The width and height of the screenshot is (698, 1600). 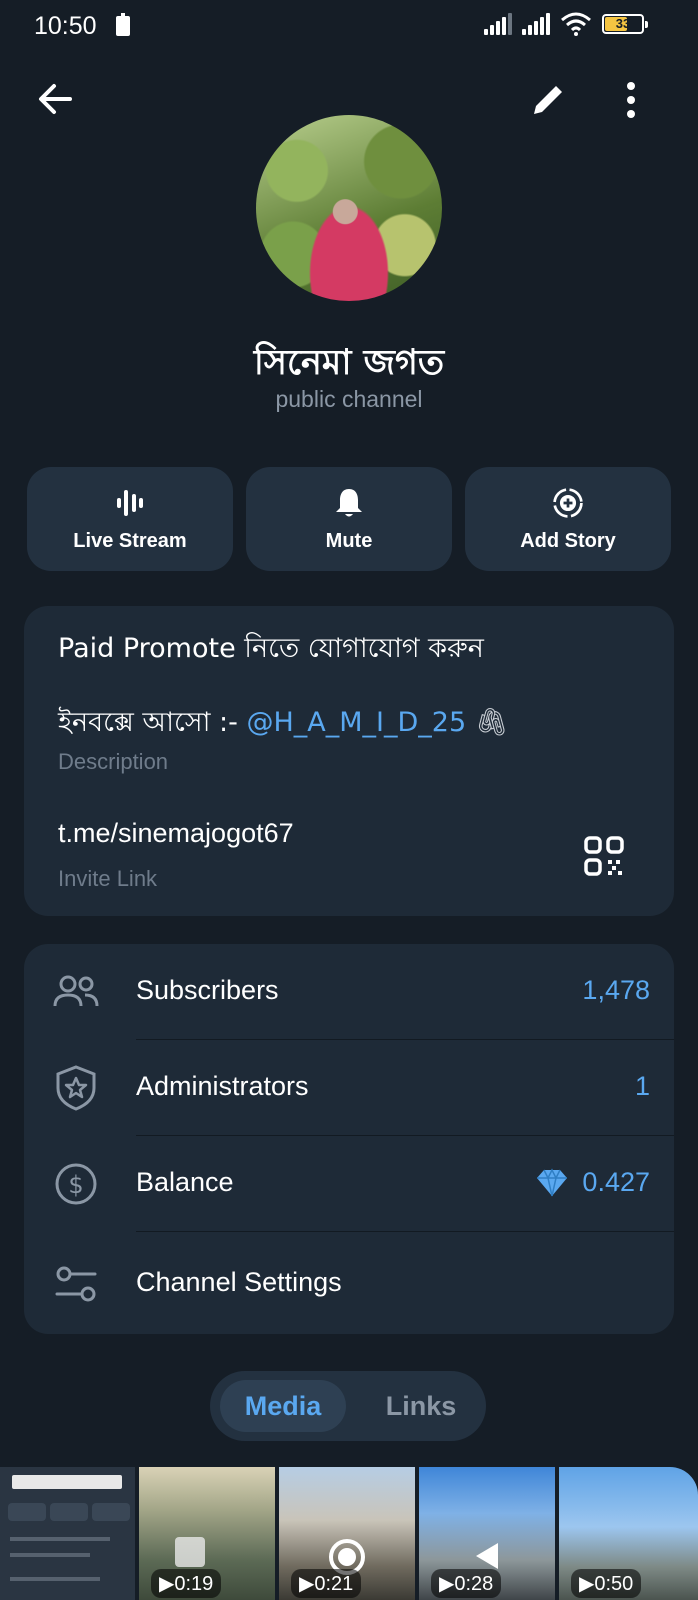 What do you see at coordinates (349, 399) in the screenshot?
I see `channel-type: public channel` at bounding box center [349, 399].